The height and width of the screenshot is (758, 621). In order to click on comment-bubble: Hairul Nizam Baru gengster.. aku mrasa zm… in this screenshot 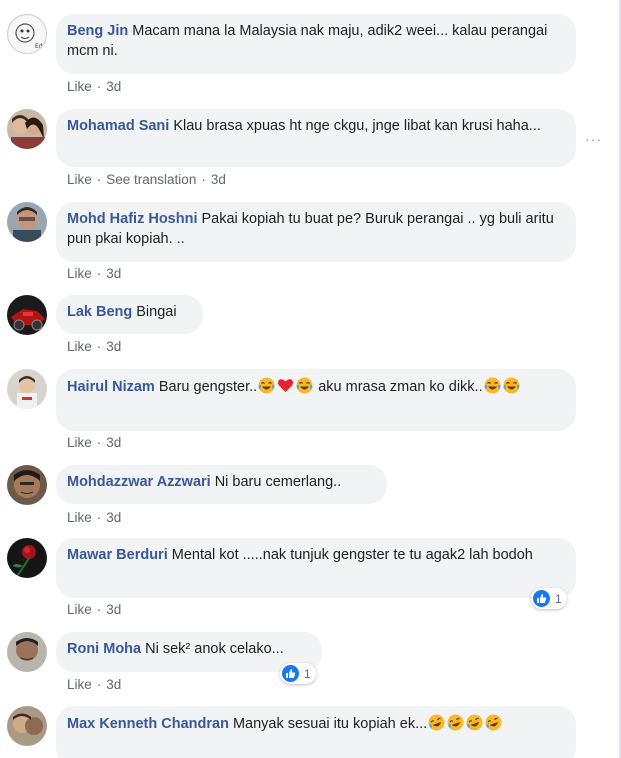, I will do `click(316, 400)`.